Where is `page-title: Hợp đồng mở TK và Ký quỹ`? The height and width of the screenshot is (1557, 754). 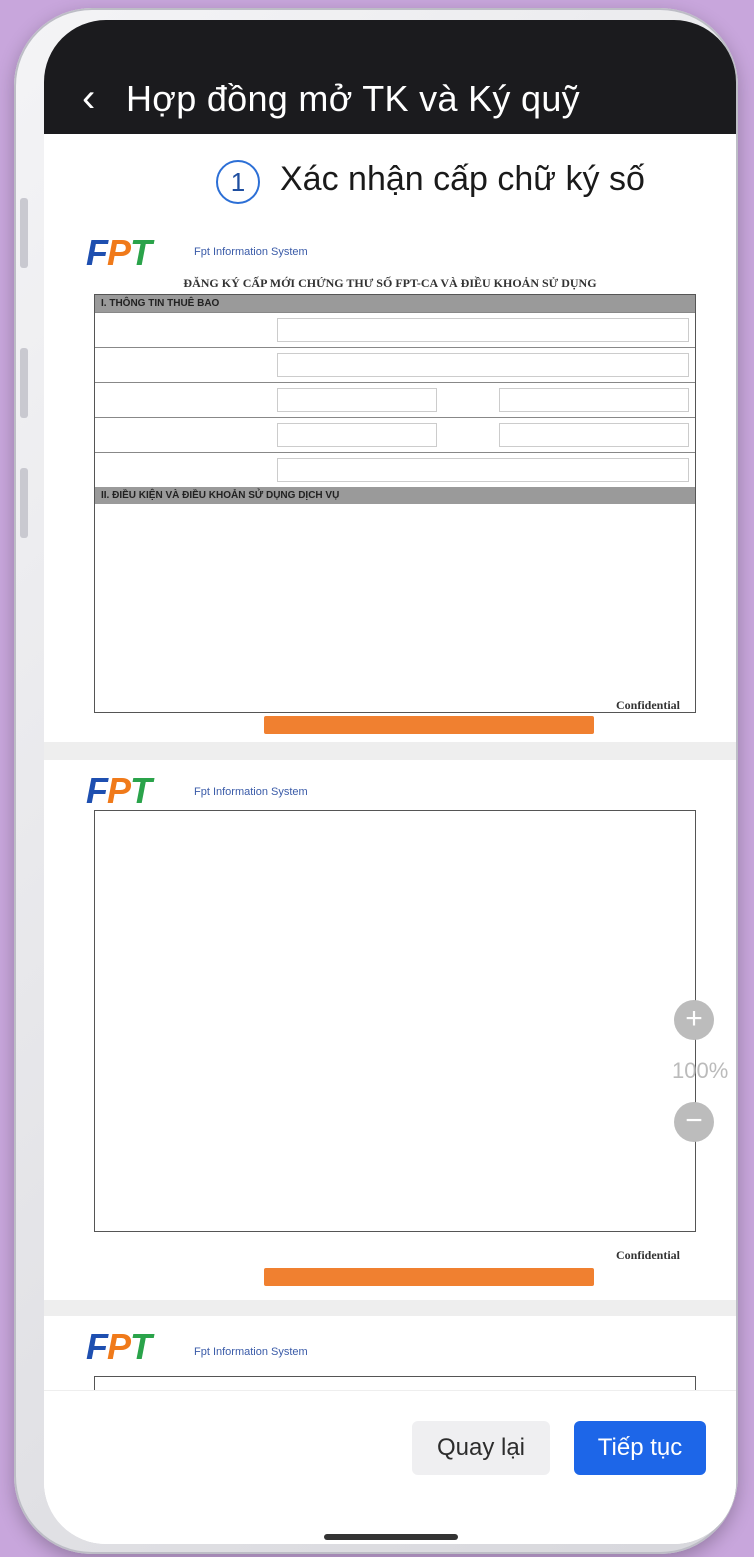
page-title: Hợp đồng mở TK và Ký quỹ is located at coordinates (353, 98).